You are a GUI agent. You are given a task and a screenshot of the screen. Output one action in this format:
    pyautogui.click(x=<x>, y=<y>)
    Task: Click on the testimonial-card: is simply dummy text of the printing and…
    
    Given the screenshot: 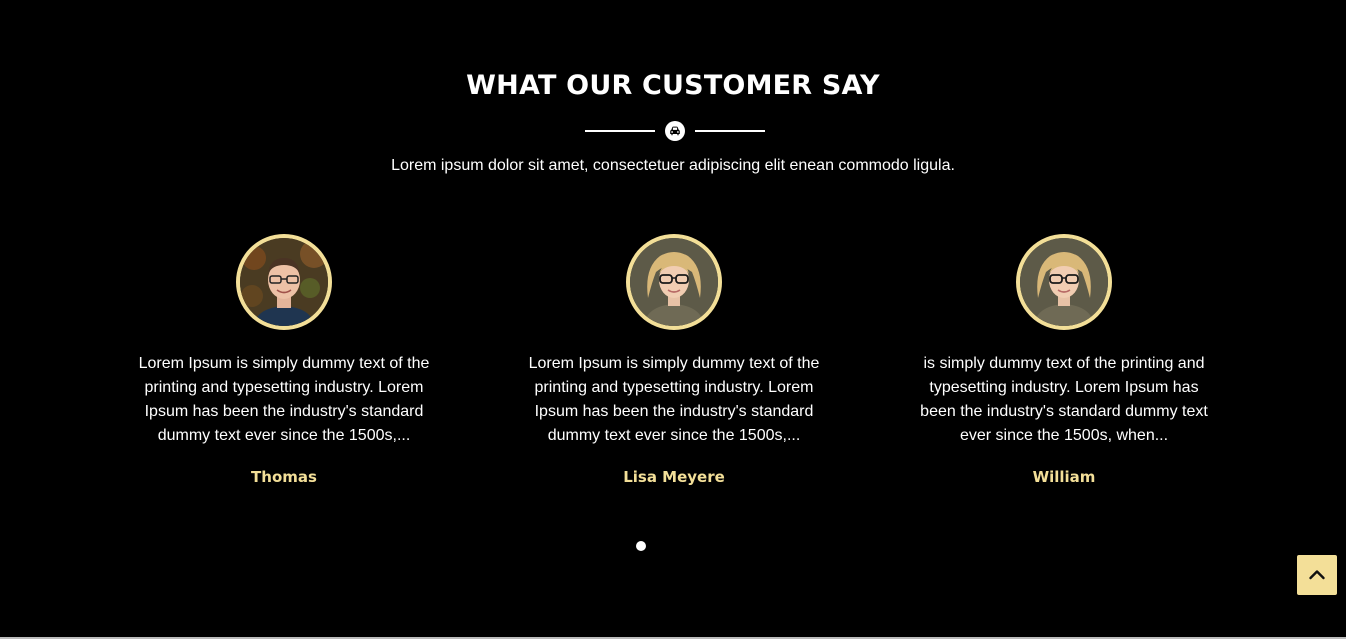 What is the action you would take?
    pyautogui.click(x=1064, y=360)
    